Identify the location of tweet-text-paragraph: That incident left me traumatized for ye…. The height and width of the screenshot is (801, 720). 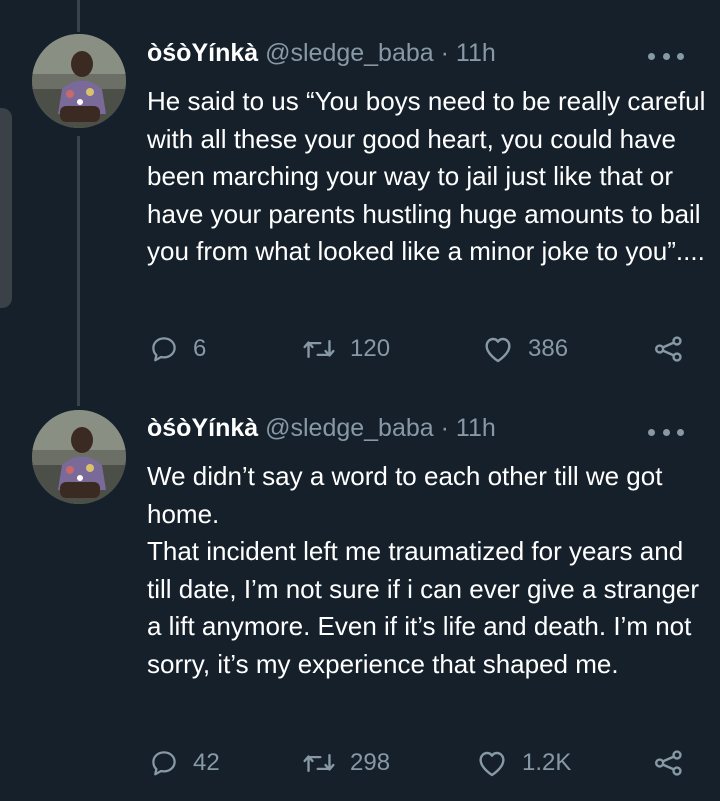
(423, 607).